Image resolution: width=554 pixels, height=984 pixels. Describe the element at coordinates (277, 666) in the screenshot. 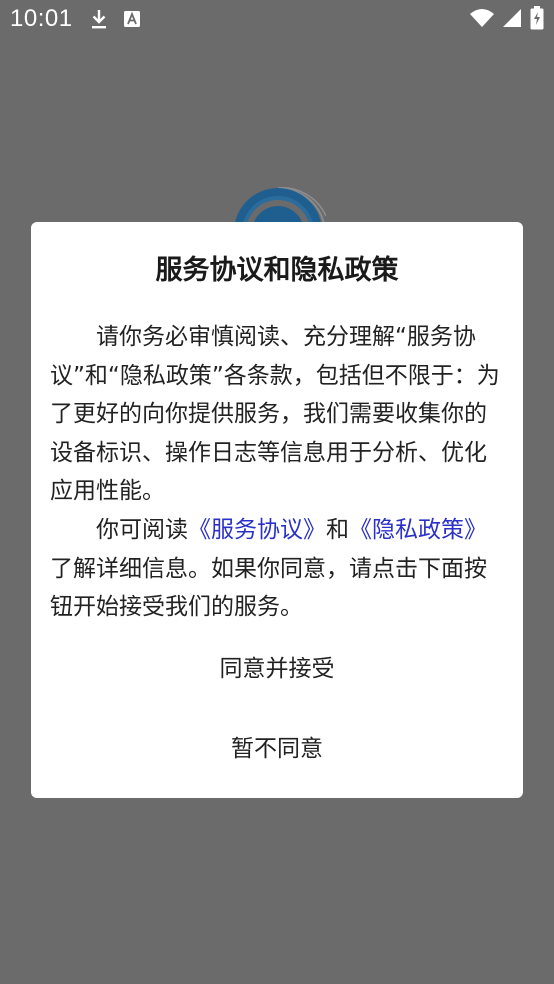

I see `agree-button: 同意并接受` at that location.